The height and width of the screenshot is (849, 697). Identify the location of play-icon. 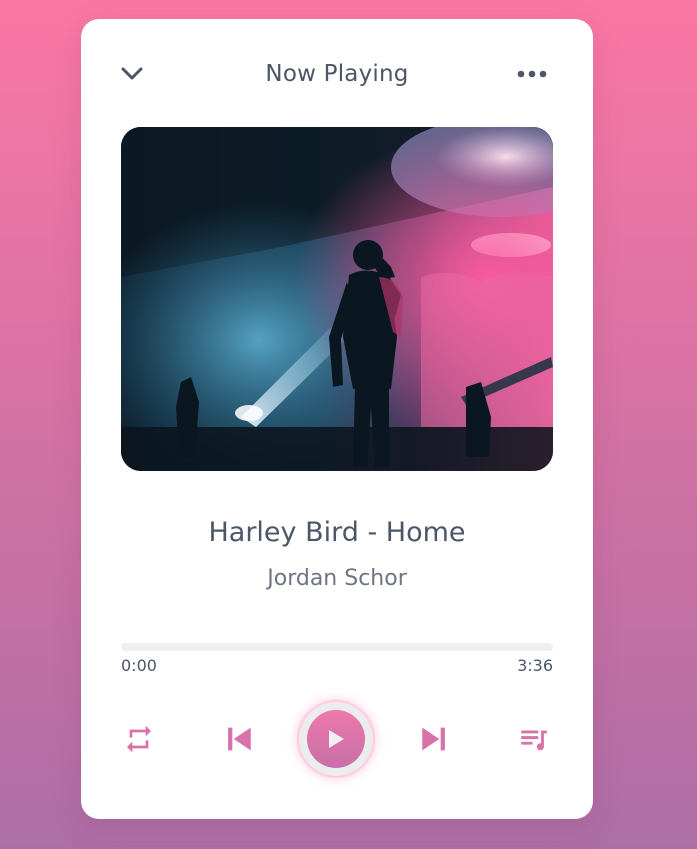
(336, 739).